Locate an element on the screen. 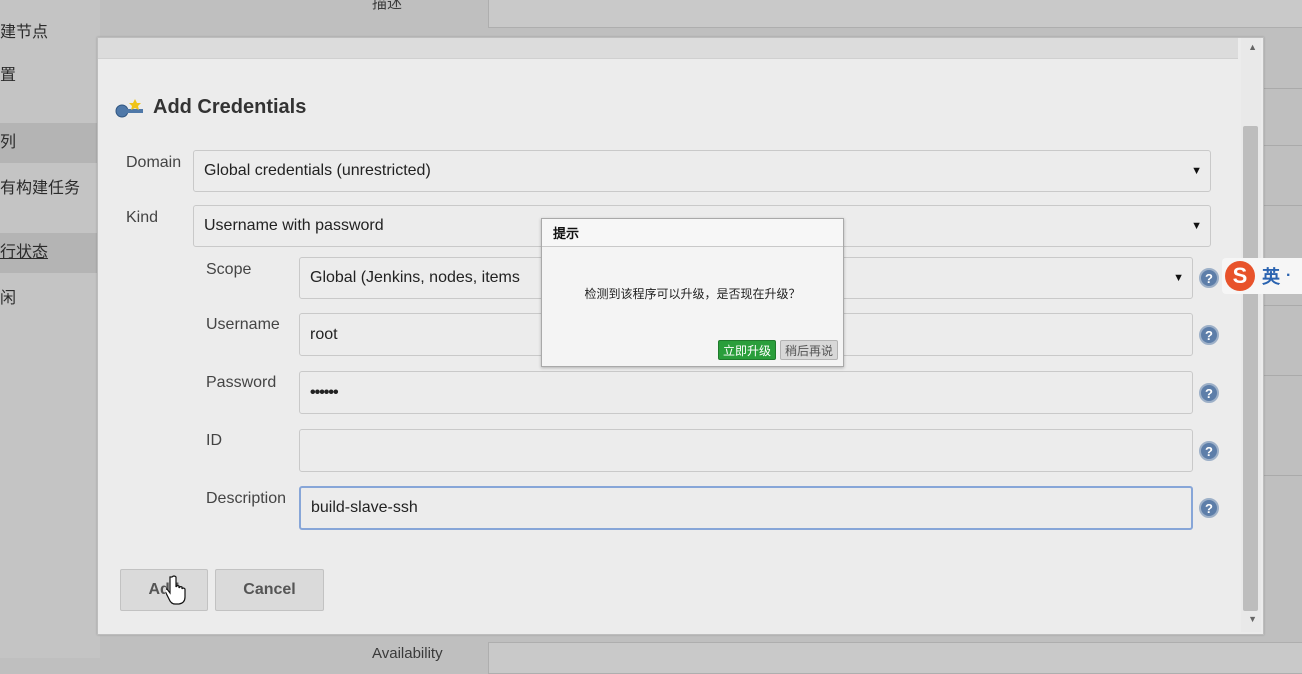 The image size is (1302, 674). password-label: Password is located at coordinates (241, 382).